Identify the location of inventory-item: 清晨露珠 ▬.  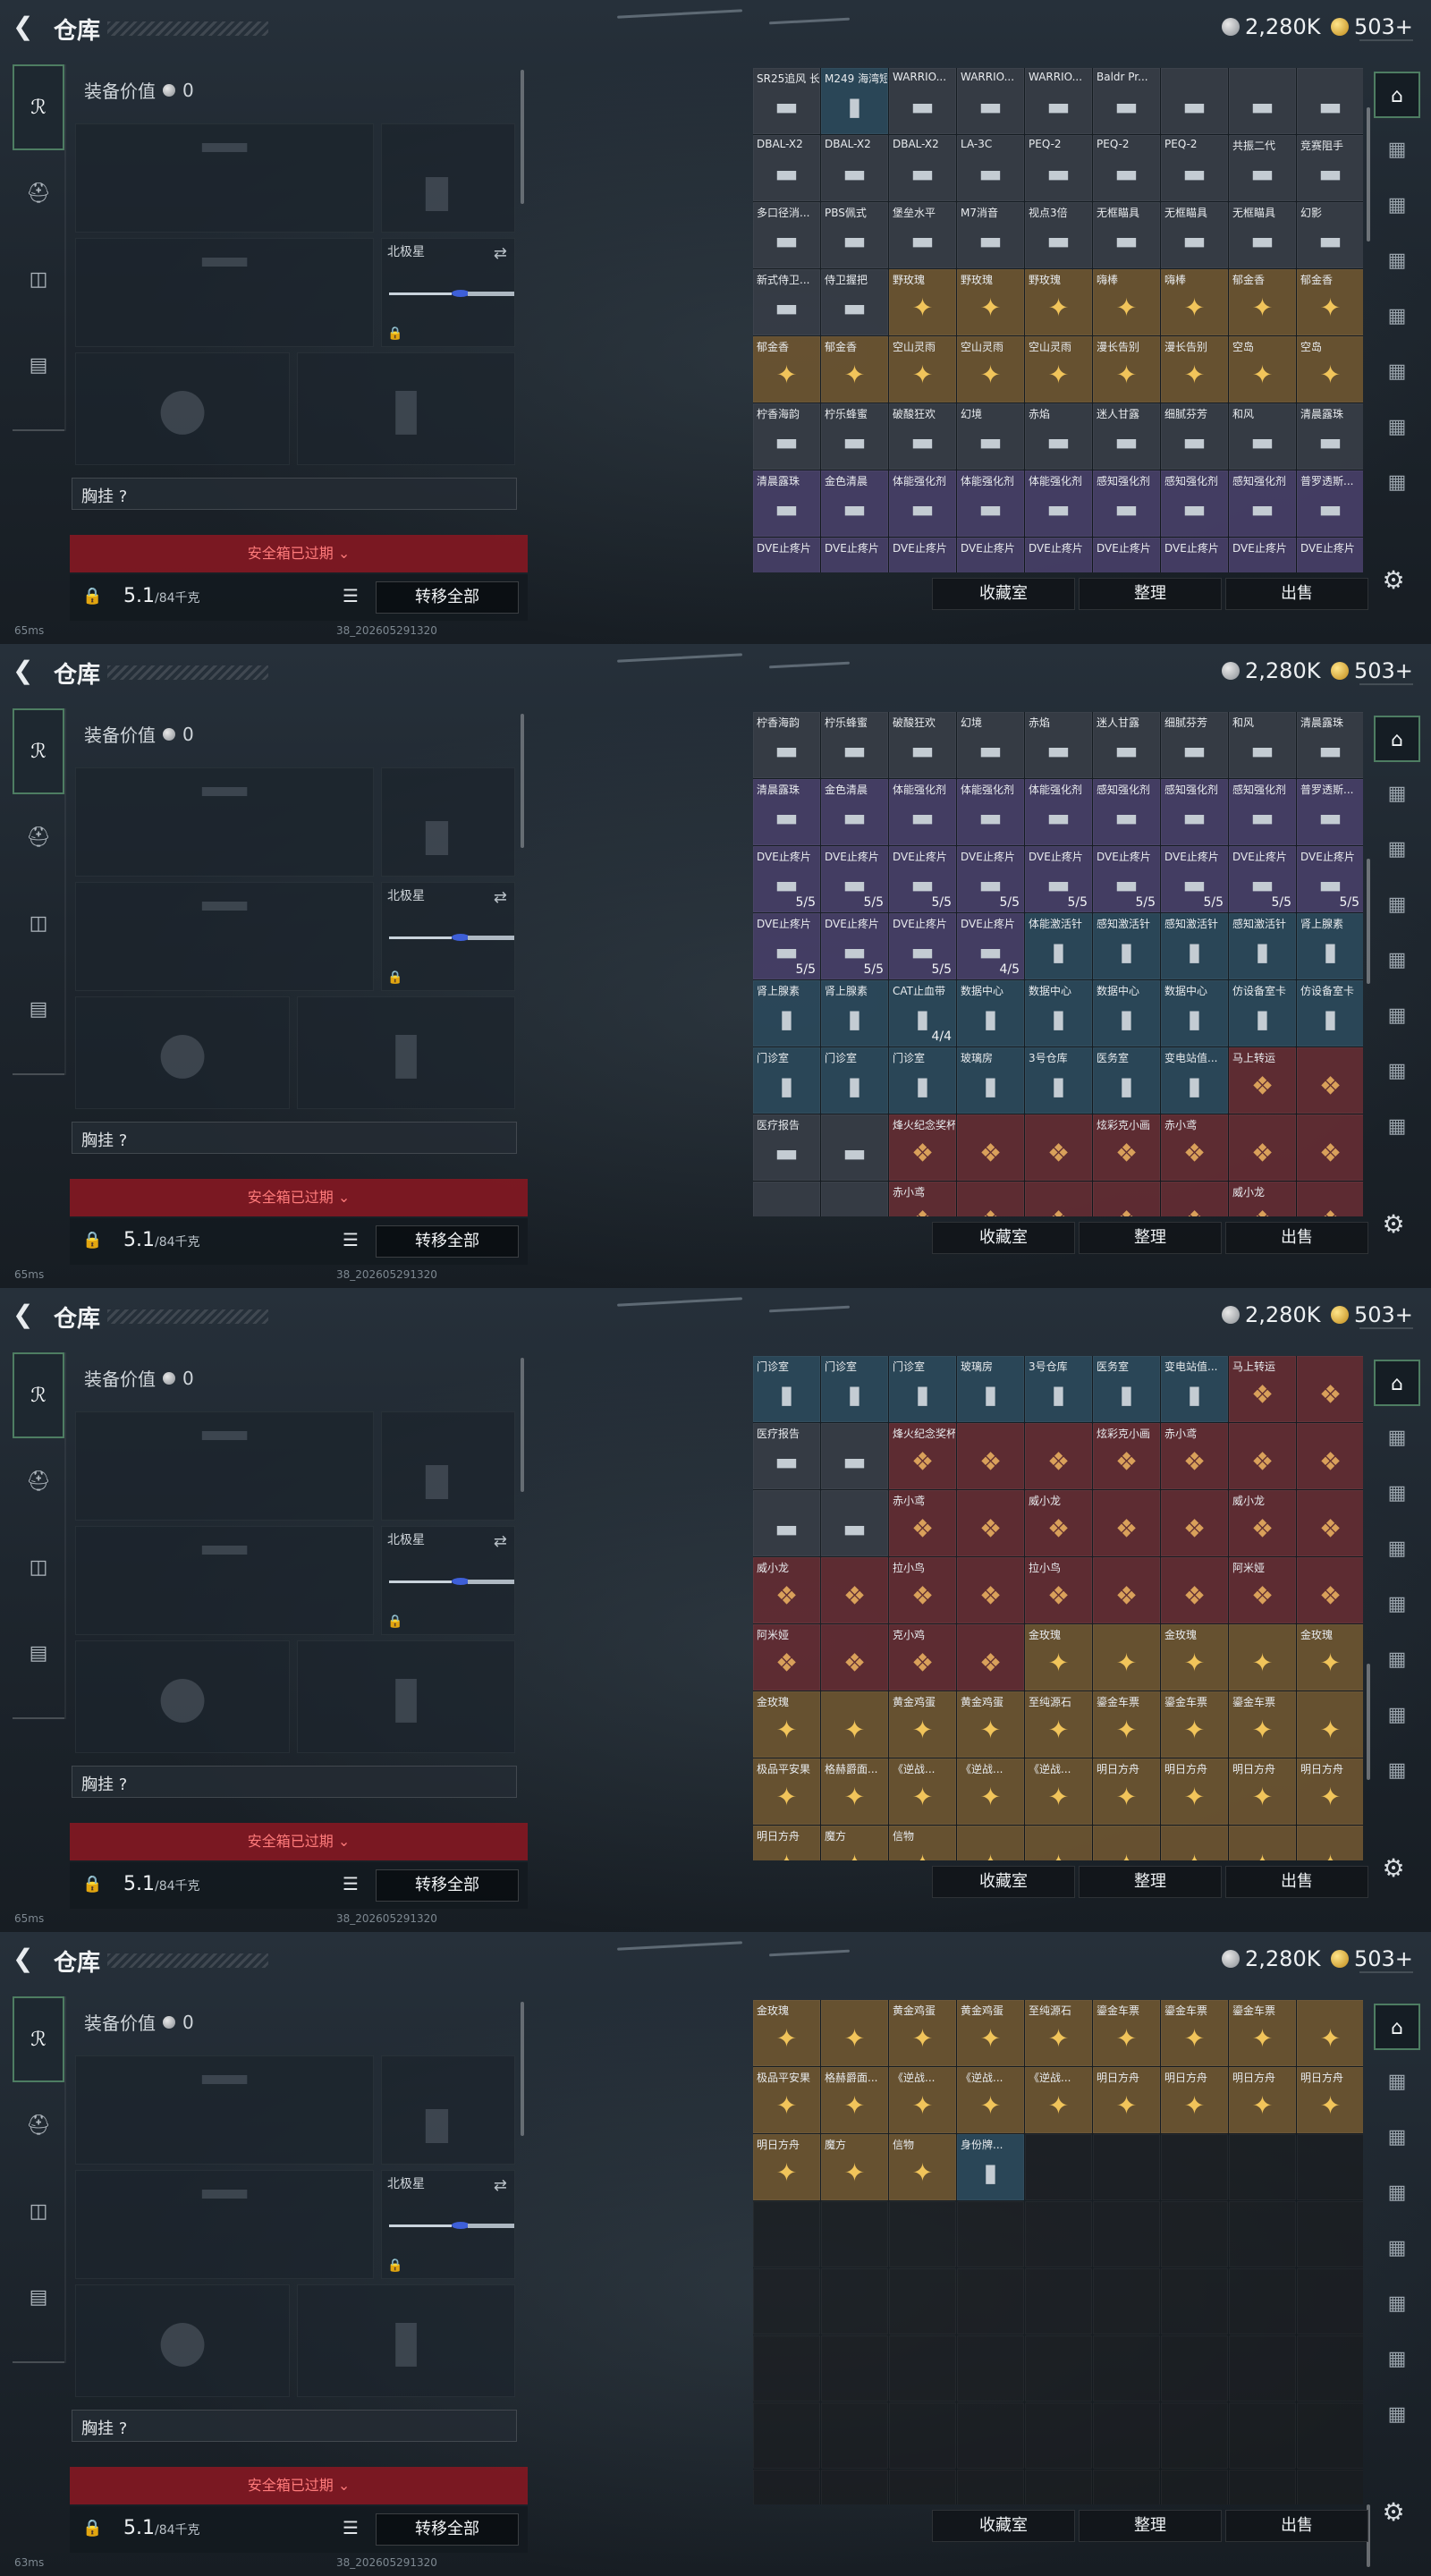
(787, 503).